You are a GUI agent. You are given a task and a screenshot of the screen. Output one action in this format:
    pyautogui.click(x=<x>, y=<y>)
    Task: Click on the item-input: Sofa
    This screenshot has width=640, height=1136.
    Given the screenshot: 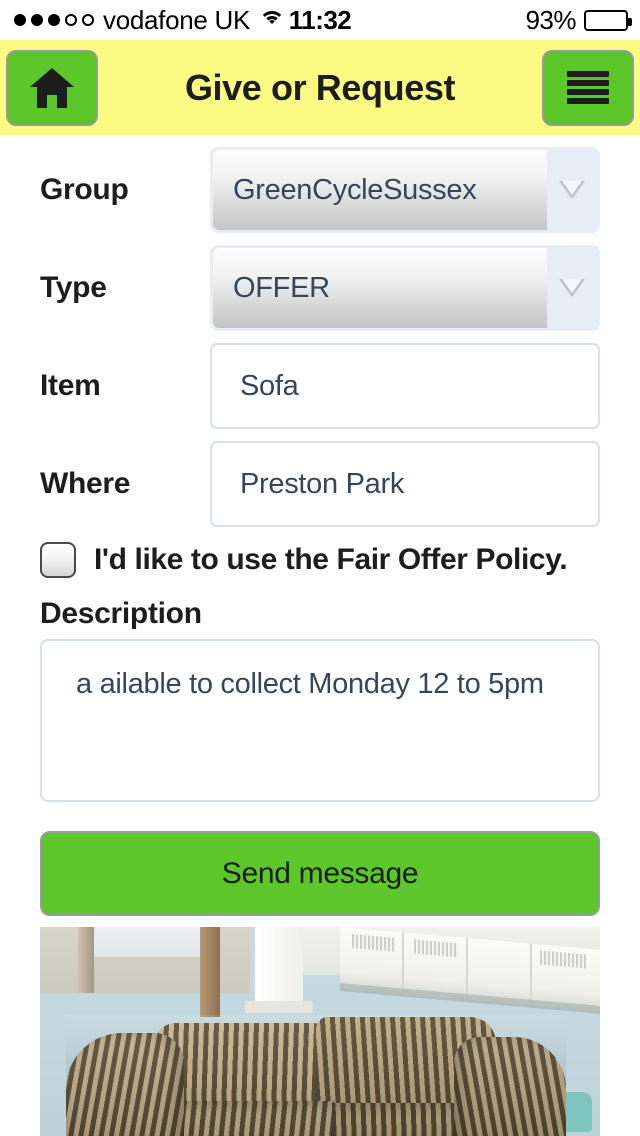 What is the action you would take?
    pyautogui.click(x=405, y=386)
    